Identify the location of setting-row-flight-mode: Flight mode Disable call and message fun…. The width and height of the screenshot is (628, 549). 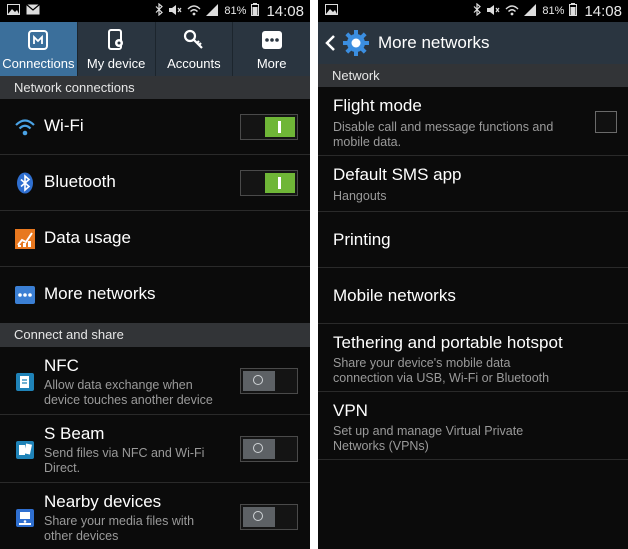
(473, 121).